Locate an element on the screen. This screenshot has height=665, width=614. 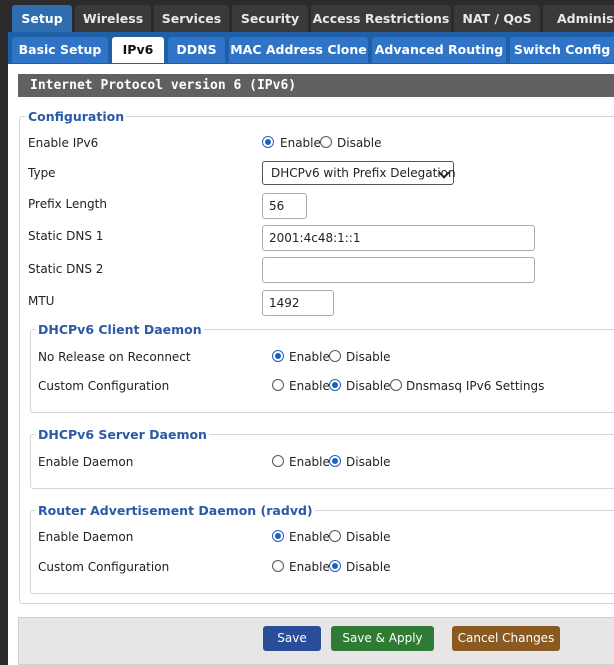
static-dns1-label: Static DNS 1 is located at coordinates (66, 236).